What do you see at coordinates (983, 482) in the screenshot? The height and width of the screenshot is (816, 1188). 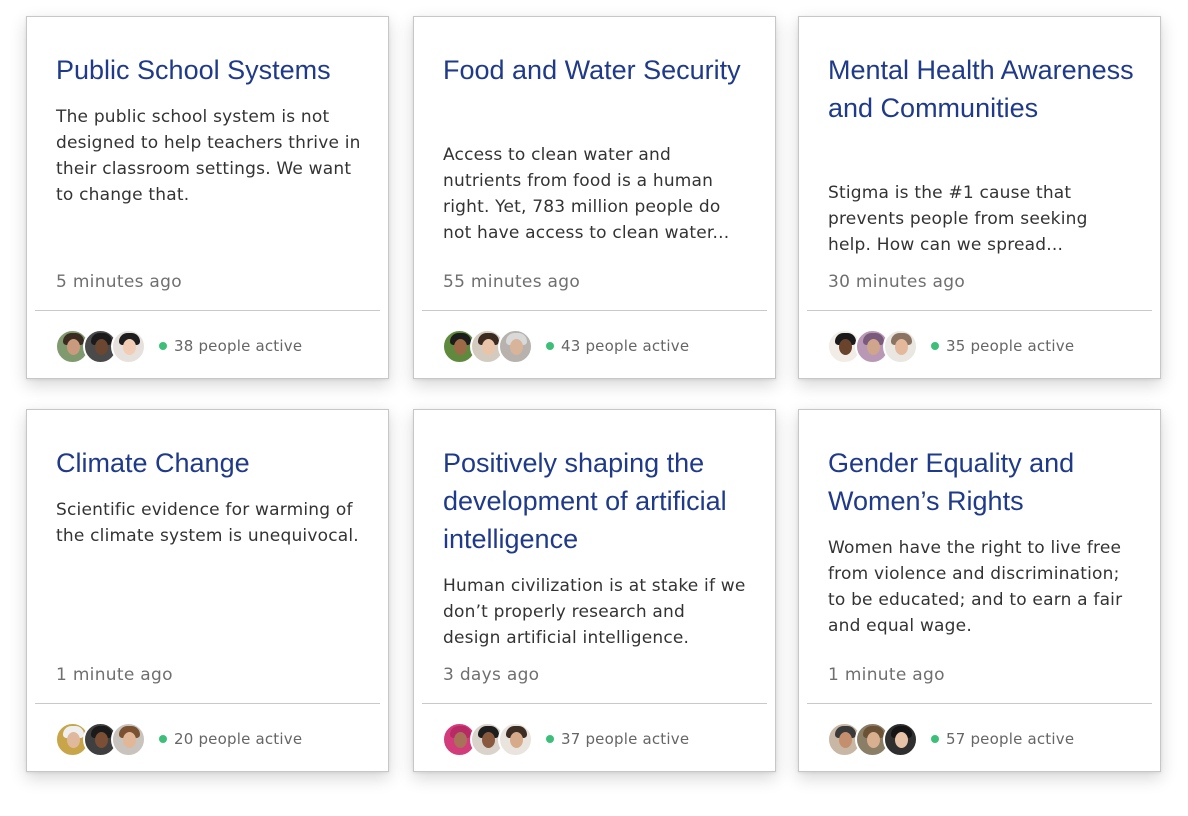 I see `card-title: Gender Equality and Women’s Rights` at bounding box center [983, 482].